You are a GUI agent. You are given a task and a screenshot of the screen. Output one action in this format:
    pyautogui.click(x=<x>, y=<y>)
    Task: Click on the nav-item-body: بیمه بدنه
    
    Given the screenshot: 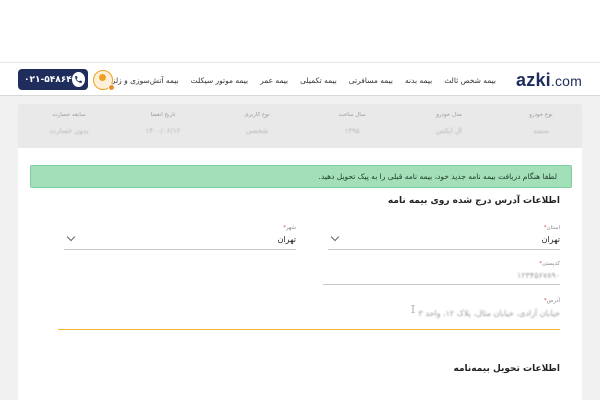 What is the action you would take?
    pyautogui.click(x=418, y=80)
    